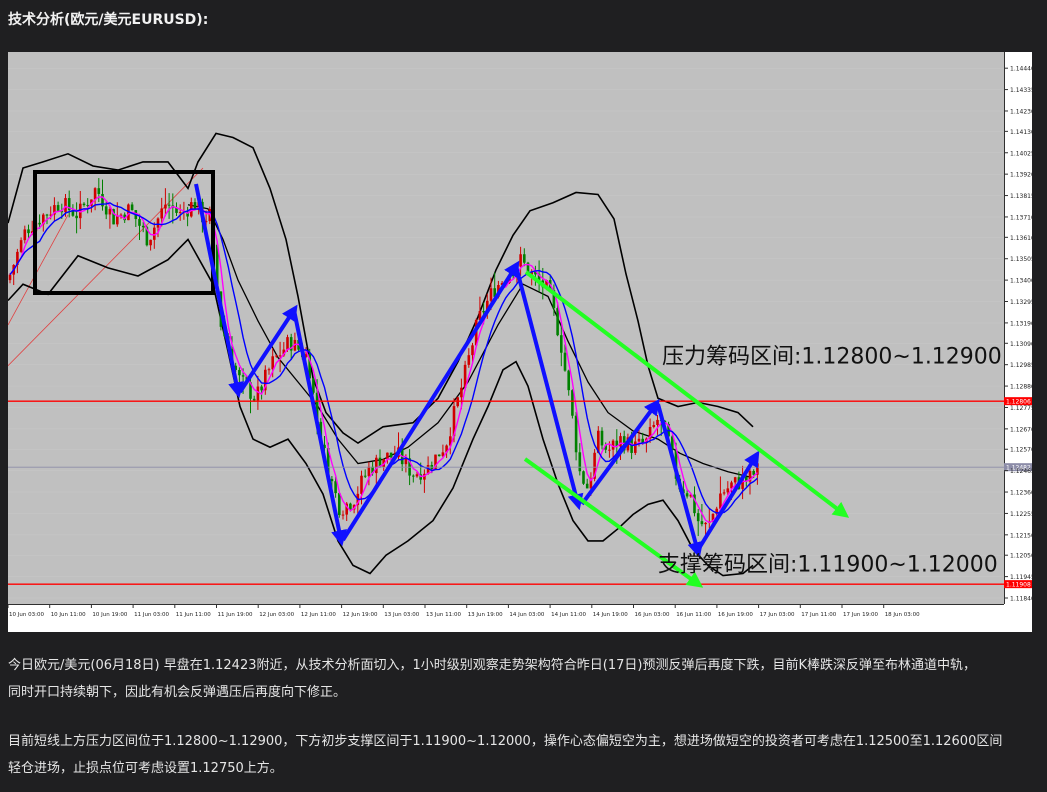  I want to click on time-tick-label: 16 Jun 11:00, so click(693, 615).